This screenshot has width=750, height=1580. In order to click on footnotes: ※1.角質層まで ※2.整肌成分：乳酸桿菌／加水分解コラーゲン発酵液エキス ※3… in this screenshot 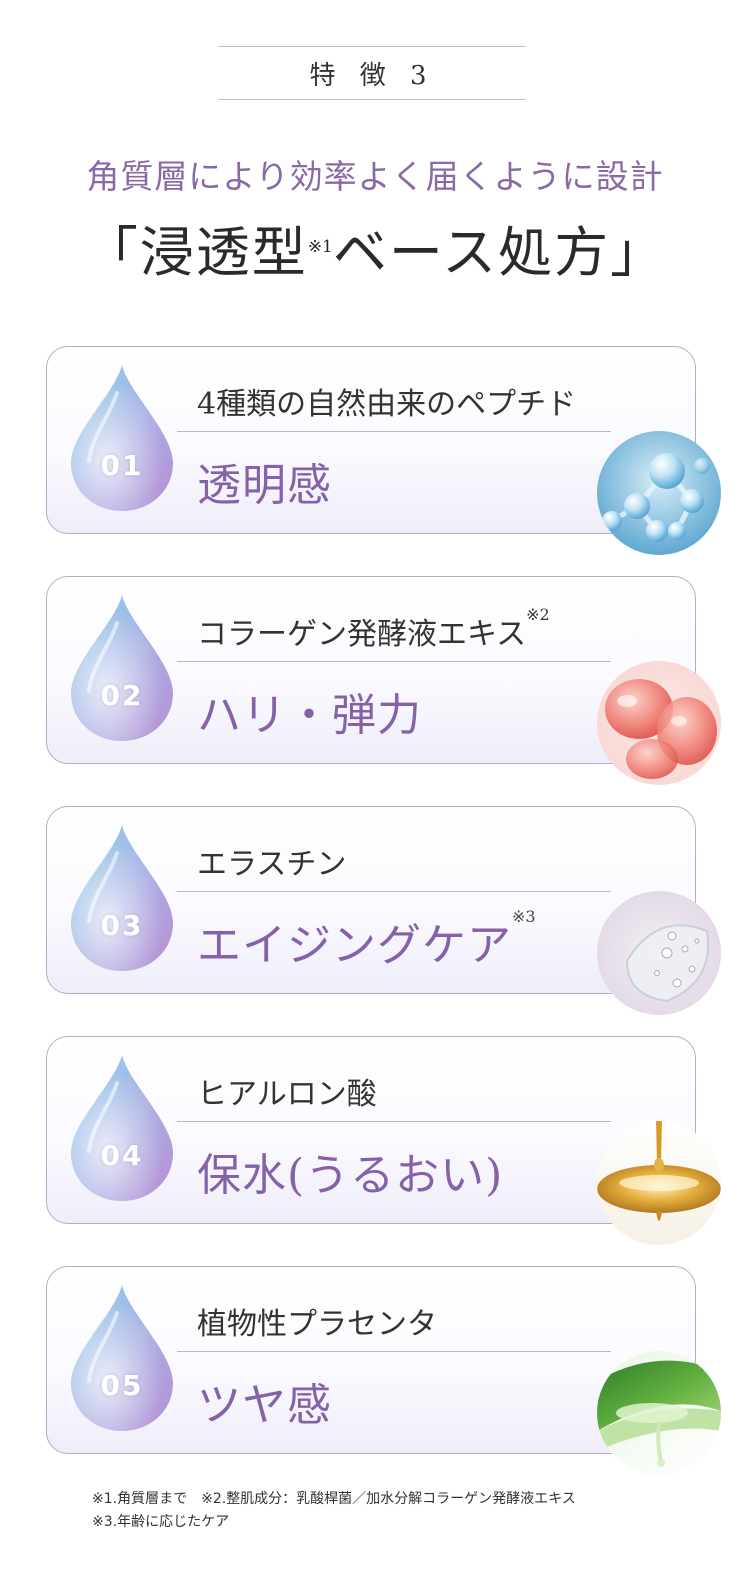, I will do `click(334, 1511)`.